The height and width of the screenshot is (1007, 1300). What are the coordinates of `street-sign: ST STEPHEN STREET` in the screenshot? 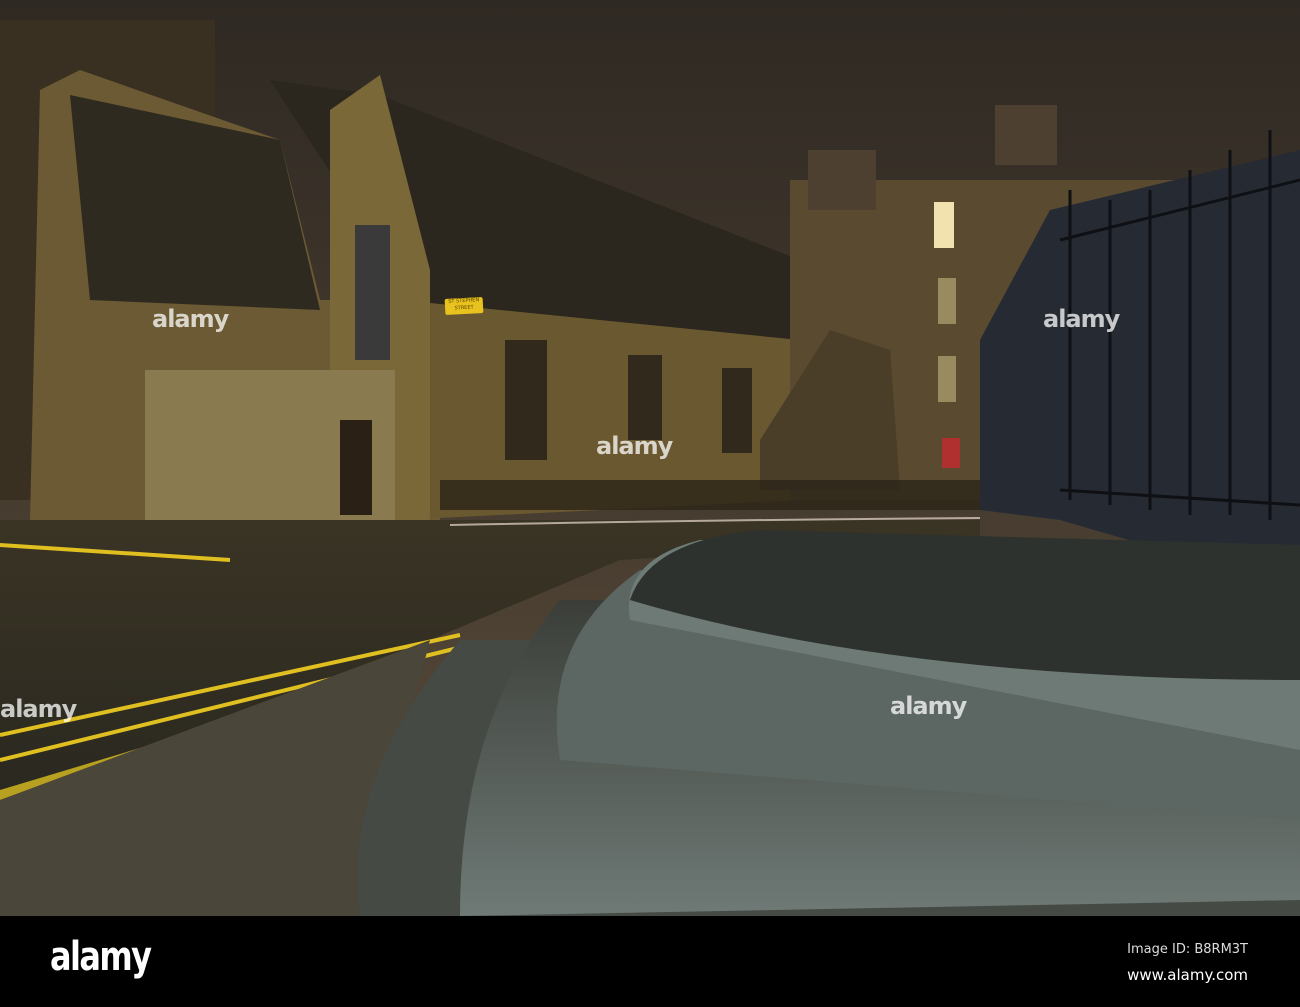 It's located at (464, 306).